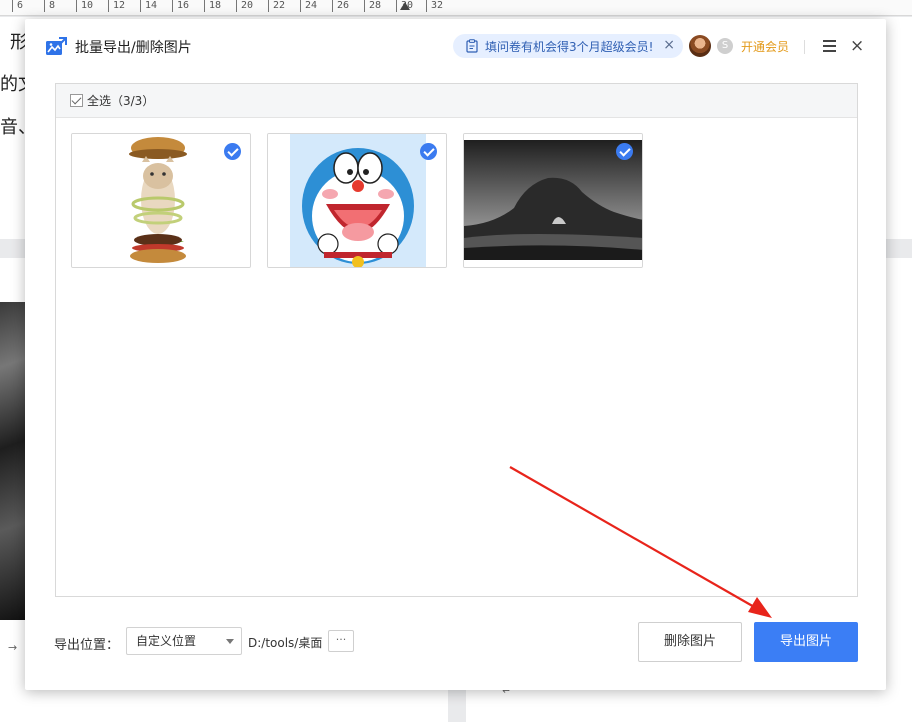 The height and width of the screenshot is (722, 912). I want to click on clipboard-icon, so click(472, 46).